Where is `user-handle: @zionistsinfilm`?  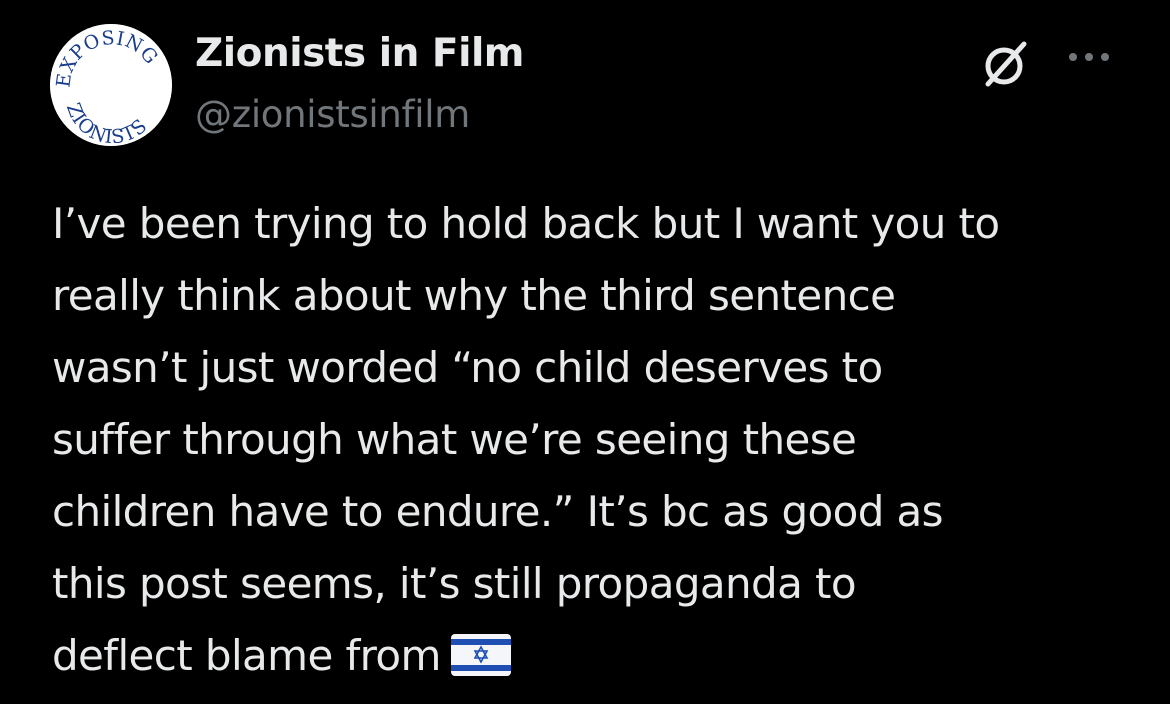 user-handle: @zionistsinfilm is located at coordinates (332, 115).